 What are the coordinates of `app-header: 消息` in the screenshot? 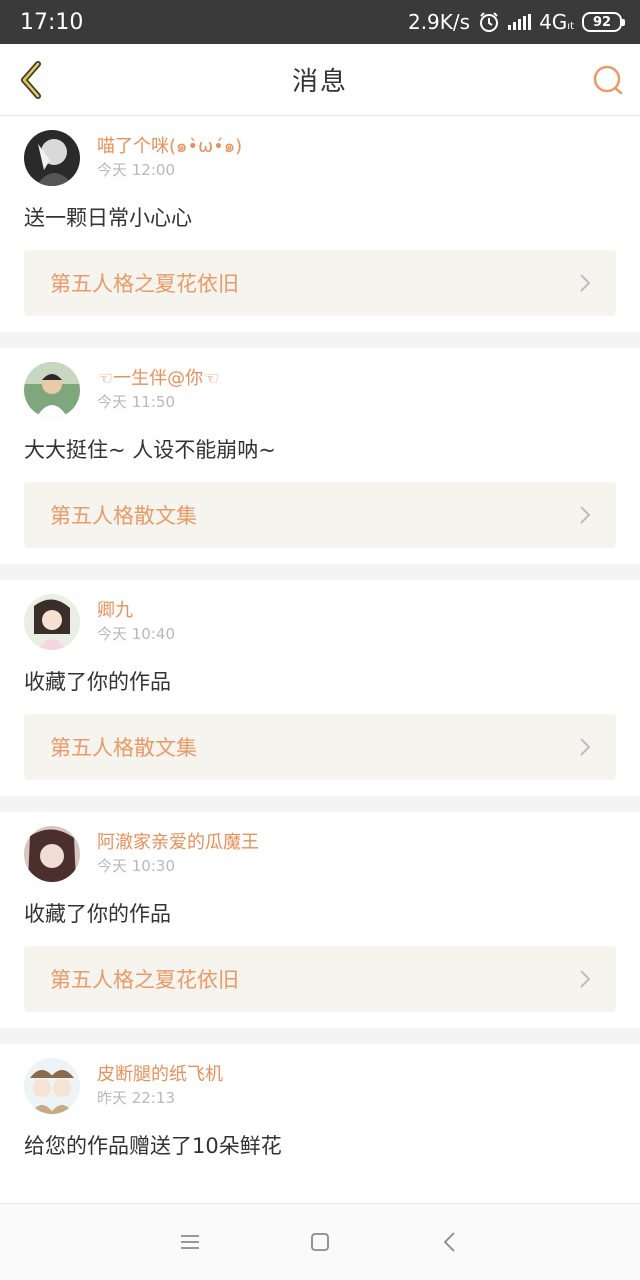 It's located at (320, 80).